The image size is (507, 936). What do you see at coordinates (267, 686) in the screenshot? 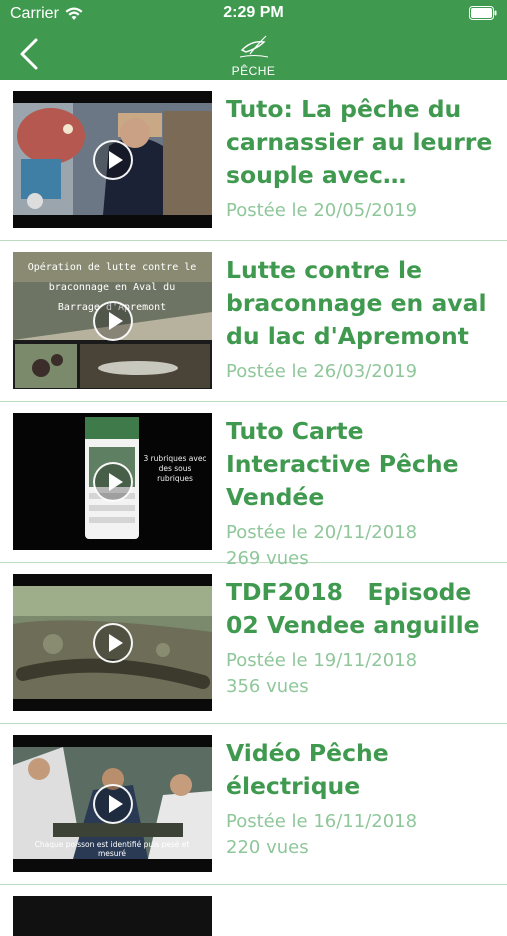
I see `video-views: 356 vues` at bounding box center [267, 686].